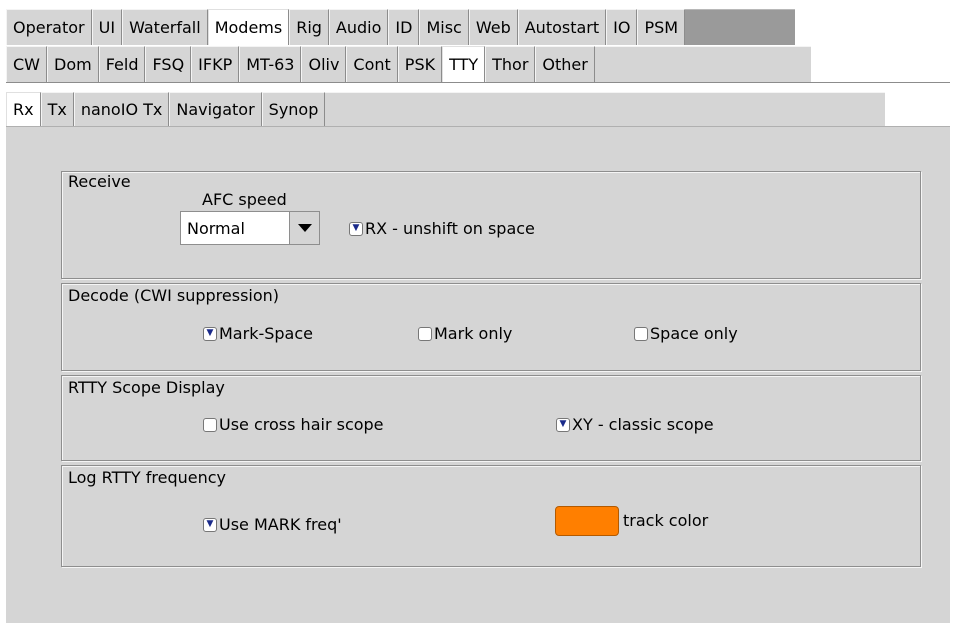 The image size is (956, 623). What do you see at coordinates (147, 477) in the screenshot?
I see `group-title: Log RTTY frequency` at bounding box center [147, 477].